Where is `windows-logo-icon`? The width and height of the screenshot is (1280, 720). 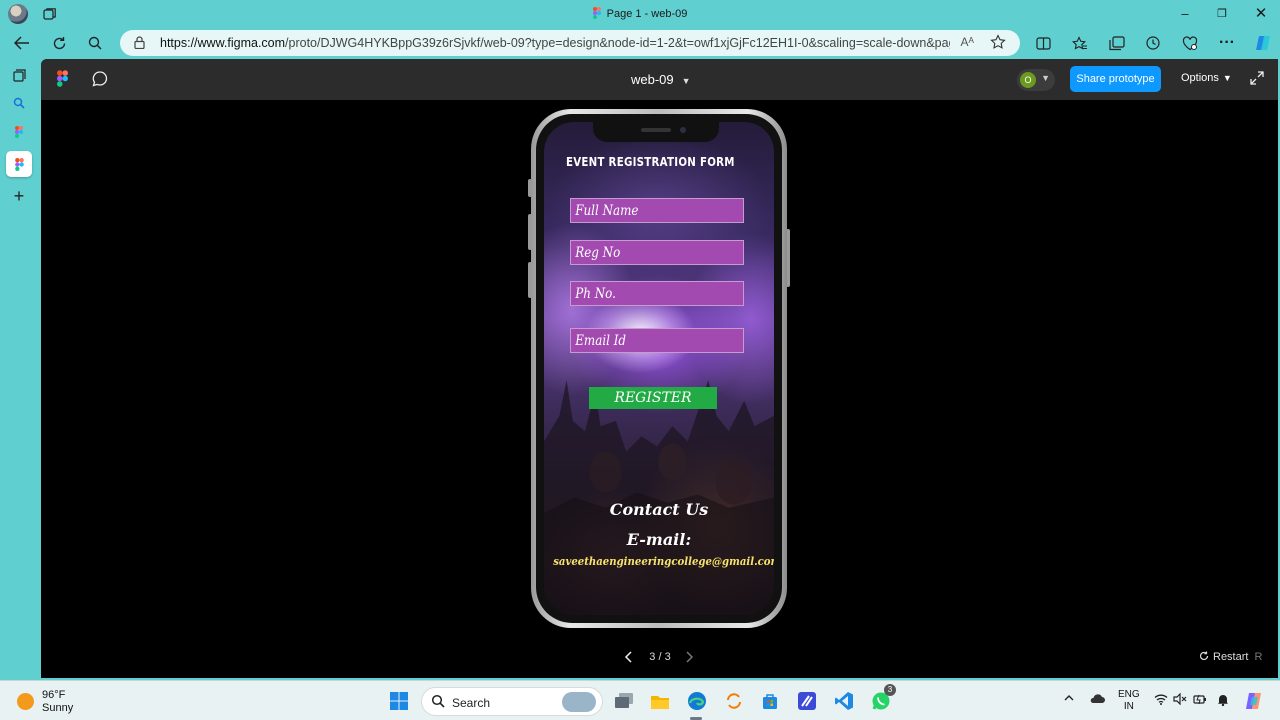
windows-logo-icon is located at coordinates (399, 701).